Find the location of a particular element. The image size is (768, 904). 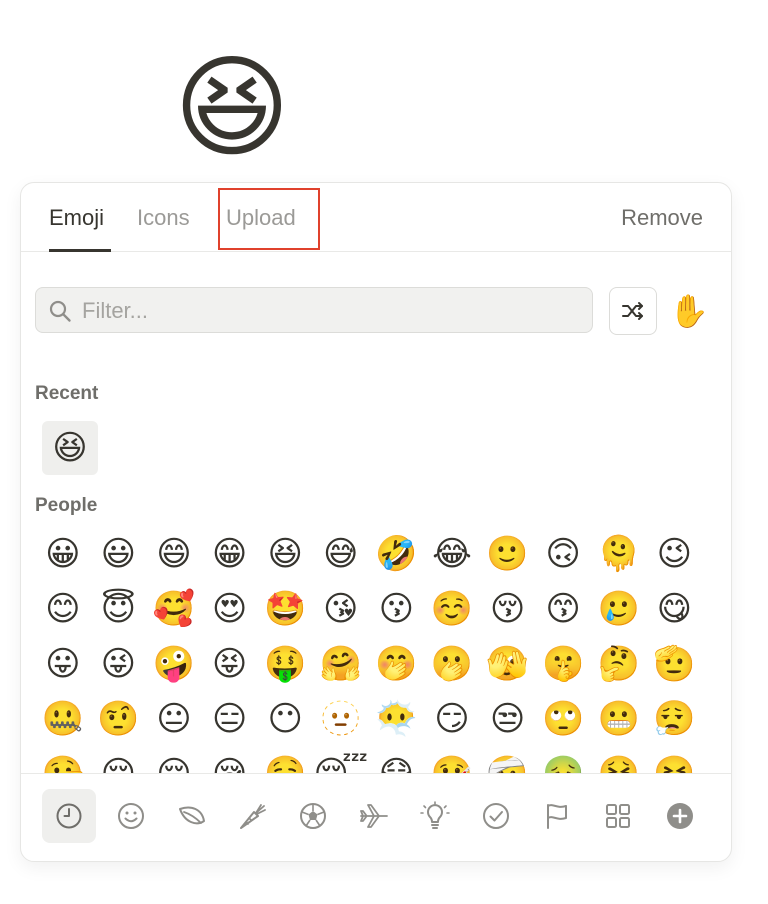

filter-box is located at coordinates (314, 310).